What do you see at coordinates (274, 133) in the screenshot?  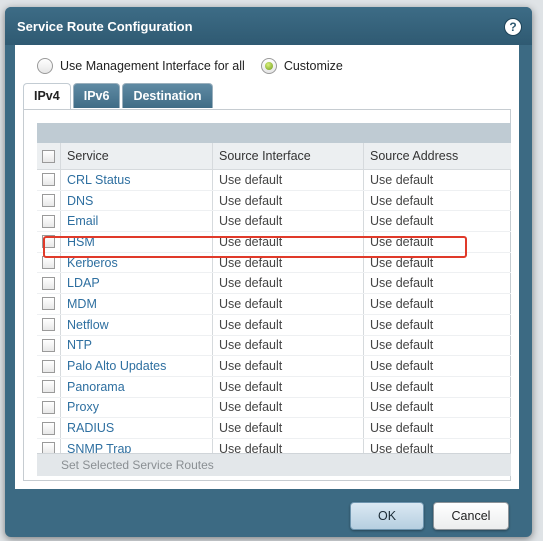 I see `grid-toolbar` at bounding box center [274, 133].